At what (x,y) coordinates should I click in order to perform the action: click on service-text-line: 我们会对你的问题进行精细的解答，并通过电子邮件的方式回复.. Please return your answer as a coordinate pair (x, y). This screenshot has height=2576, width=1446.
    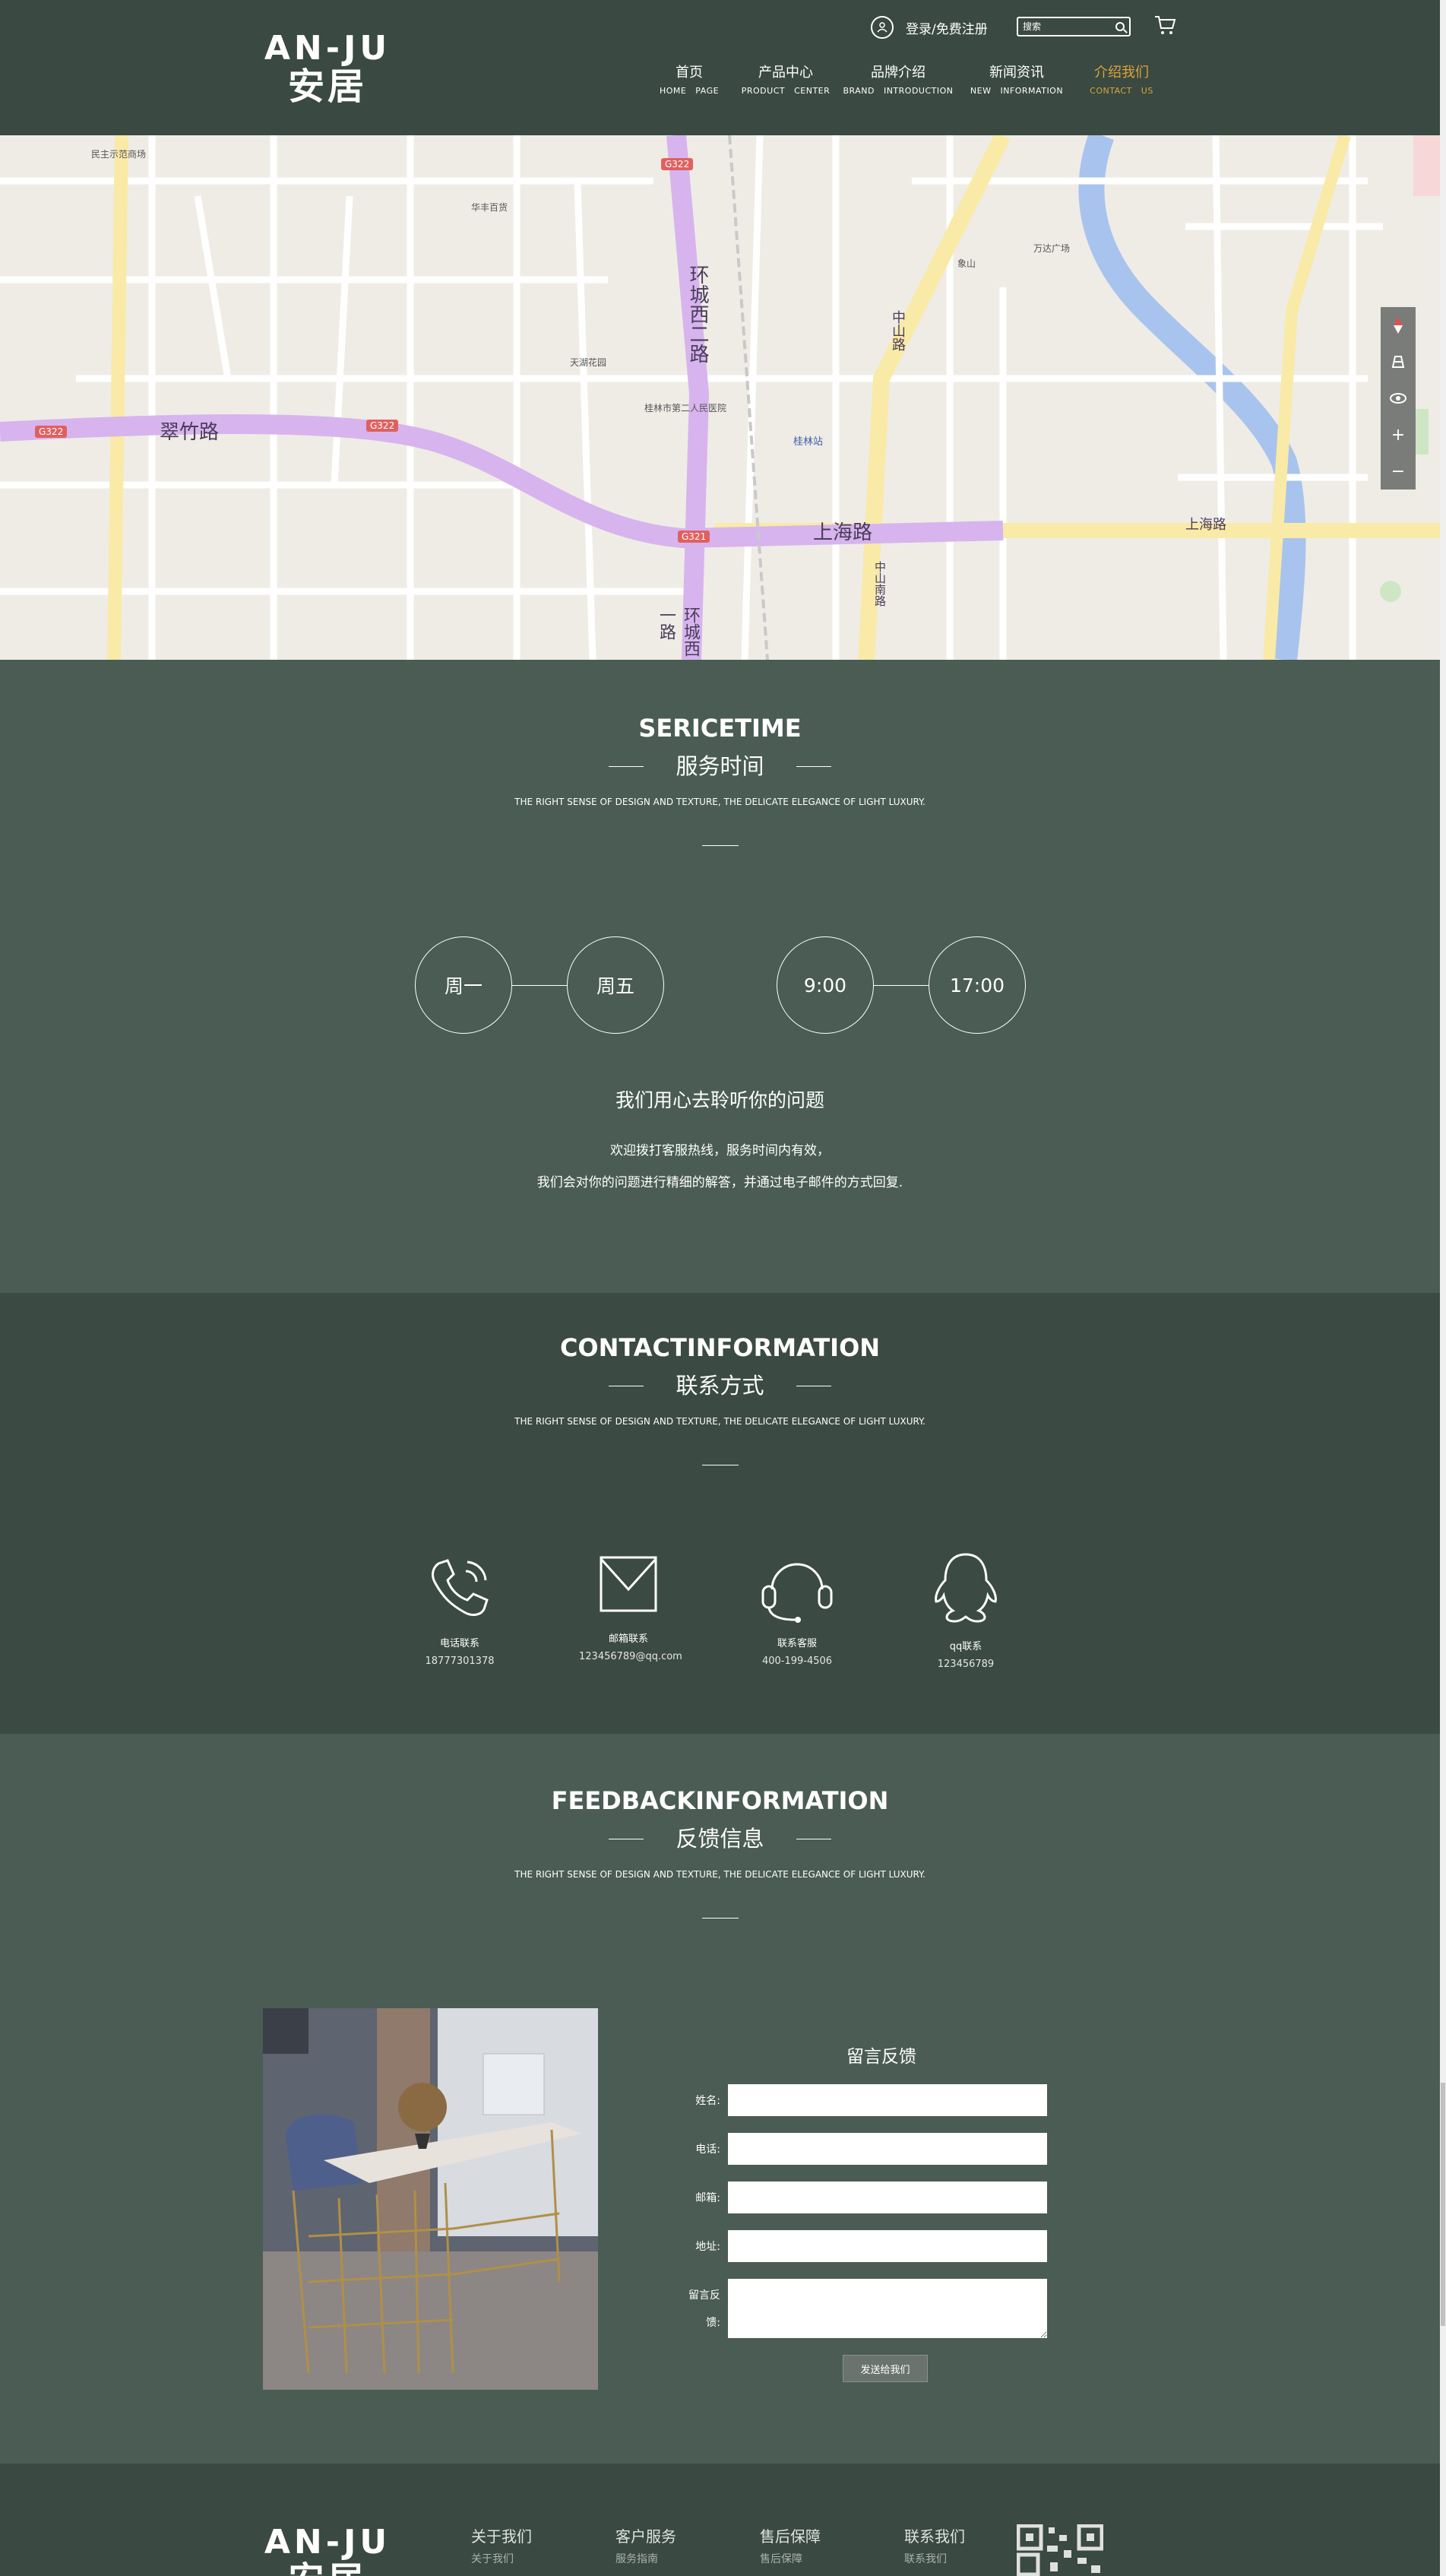
    Looking at the image, I should click on (719, 1182).